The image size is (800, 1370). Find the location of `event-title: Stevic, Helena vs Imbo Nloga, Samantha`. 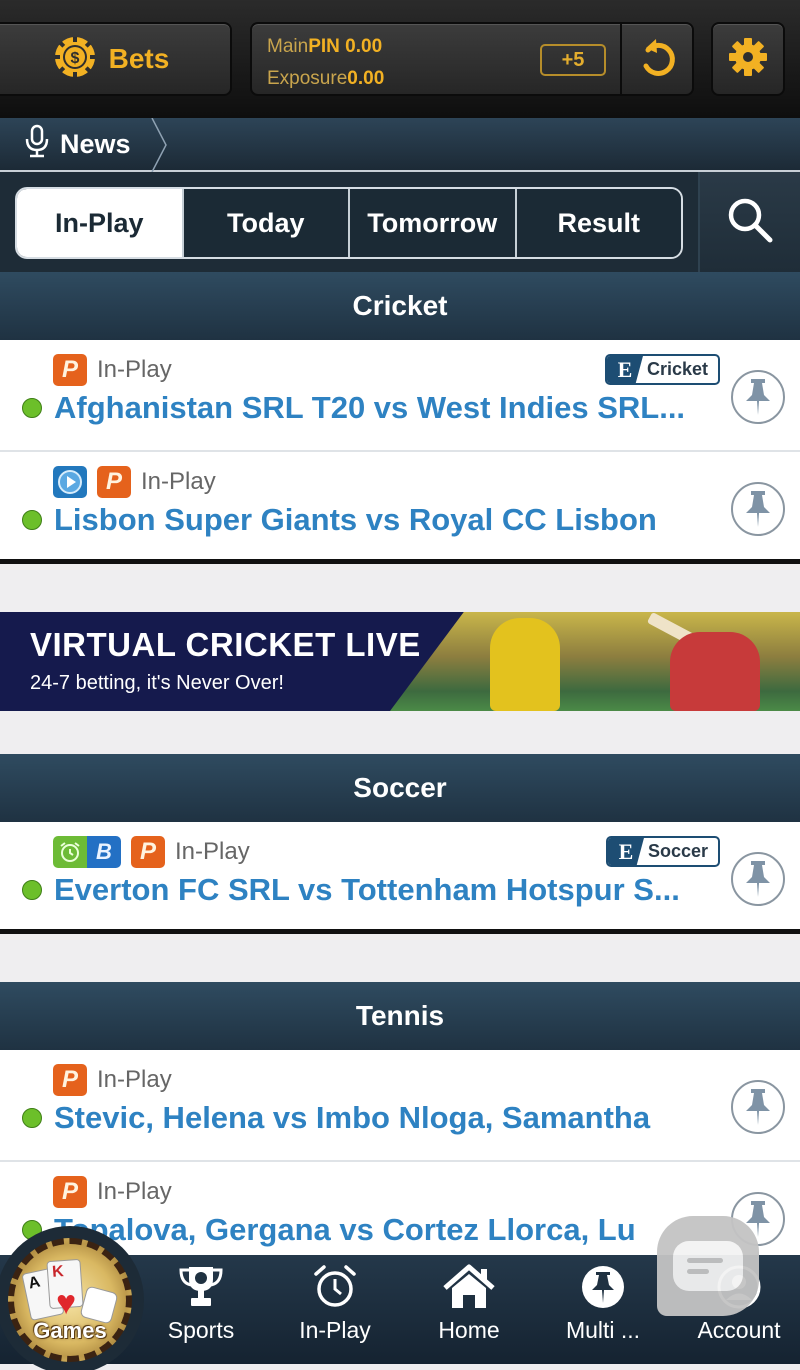

event-title: Stevic, Helena vs Imbo Nloga, Samantha is located at coordinates (352, 1118).